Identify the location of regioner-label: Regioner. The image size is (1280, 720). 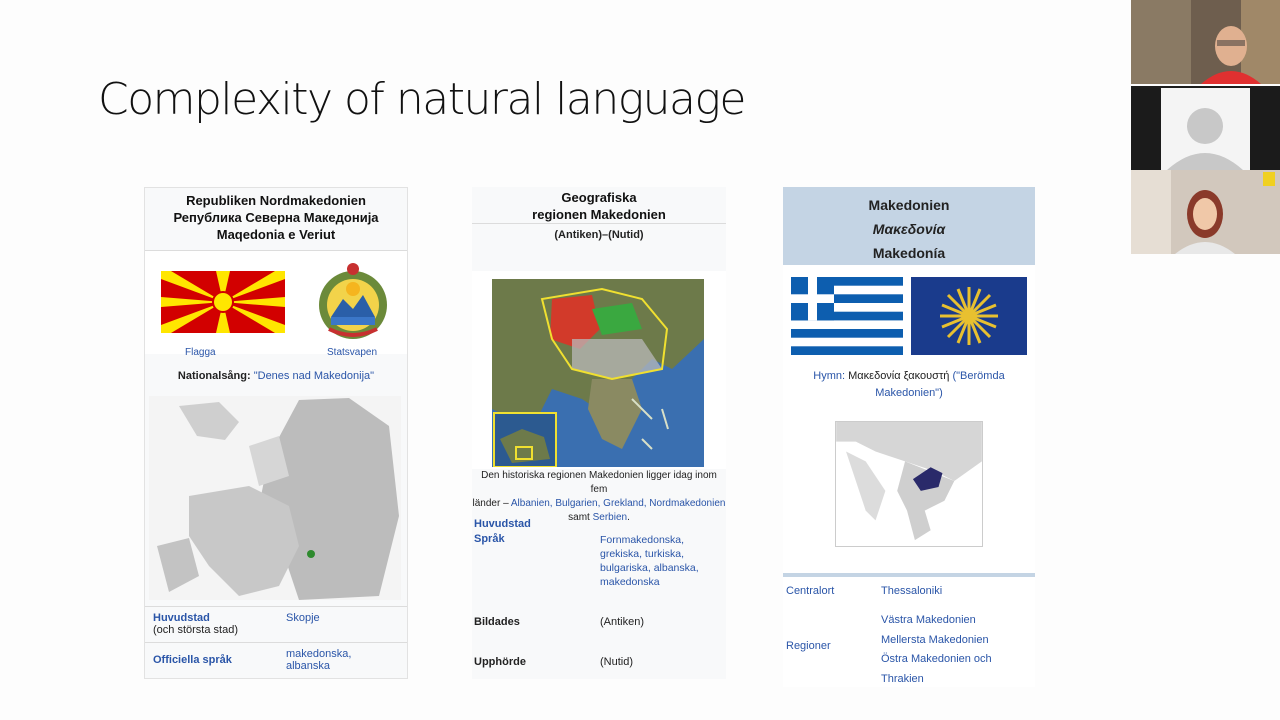
(808, 646).